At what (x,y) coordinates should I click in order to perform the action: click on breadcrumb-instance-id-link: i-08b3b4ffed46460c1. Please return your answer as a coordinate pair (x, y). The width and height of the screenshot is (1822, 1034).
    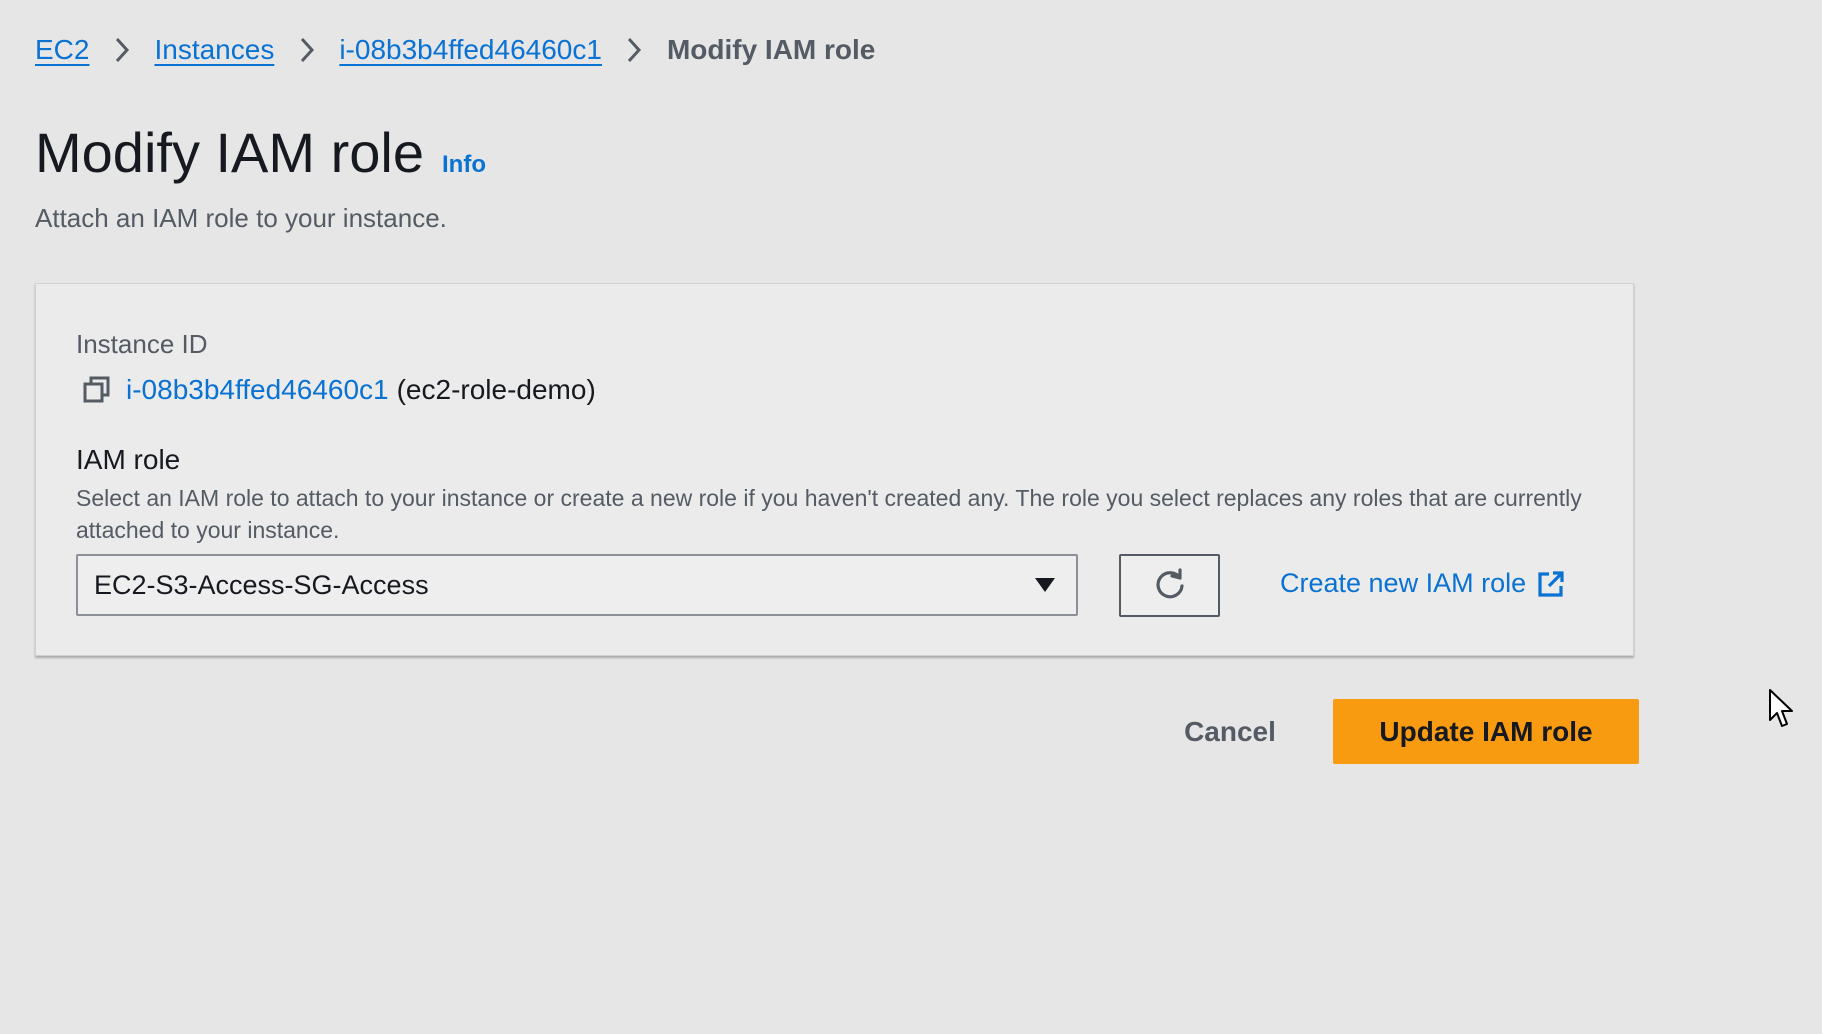
    Looking at the image, I should click on (470, 50).